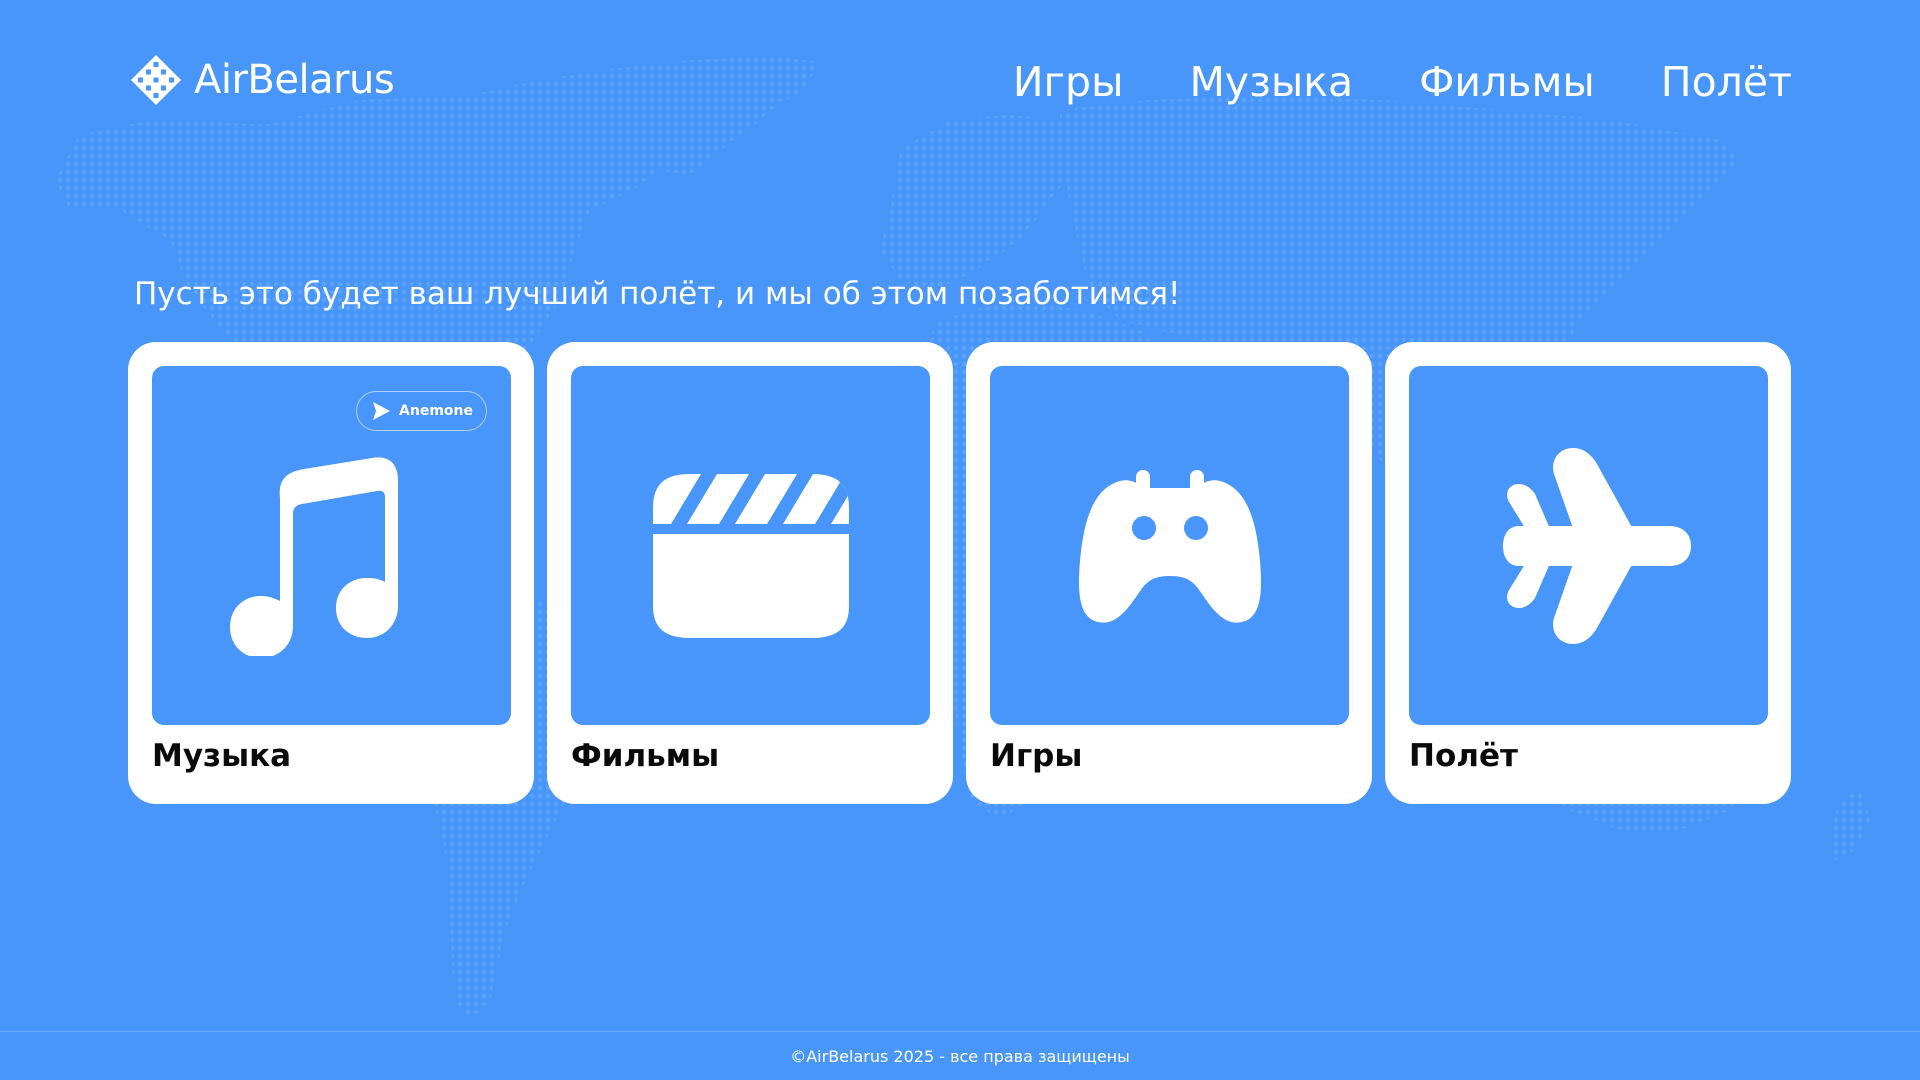  I want to click on now-playing-label: Anemone, so click(436, 411).